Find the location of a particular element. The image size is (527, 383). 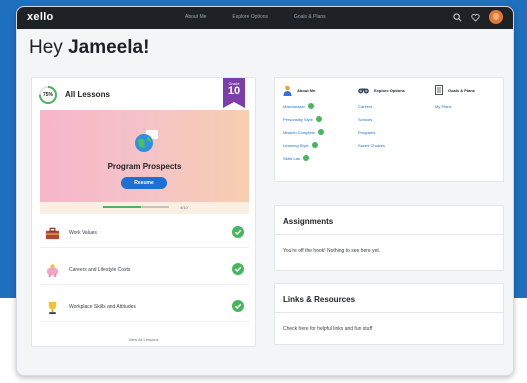

assignments-title: Assignments is located at coordinates (308, 221).